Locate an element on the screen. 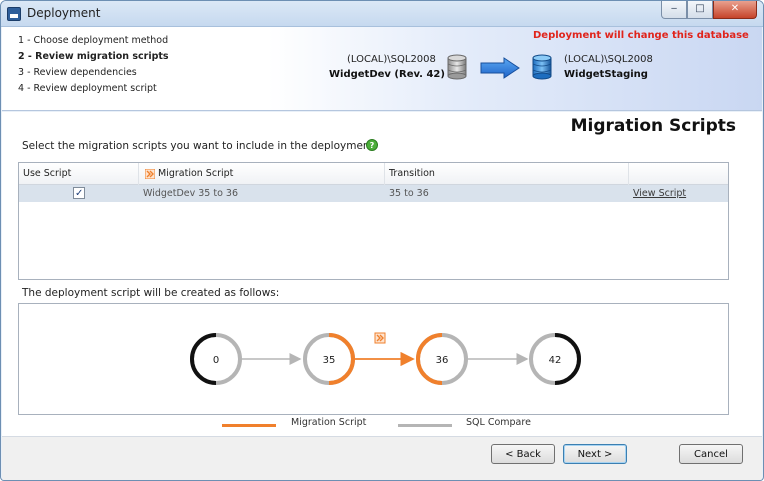  node-0: 0 is located at coordinates (216, 359).